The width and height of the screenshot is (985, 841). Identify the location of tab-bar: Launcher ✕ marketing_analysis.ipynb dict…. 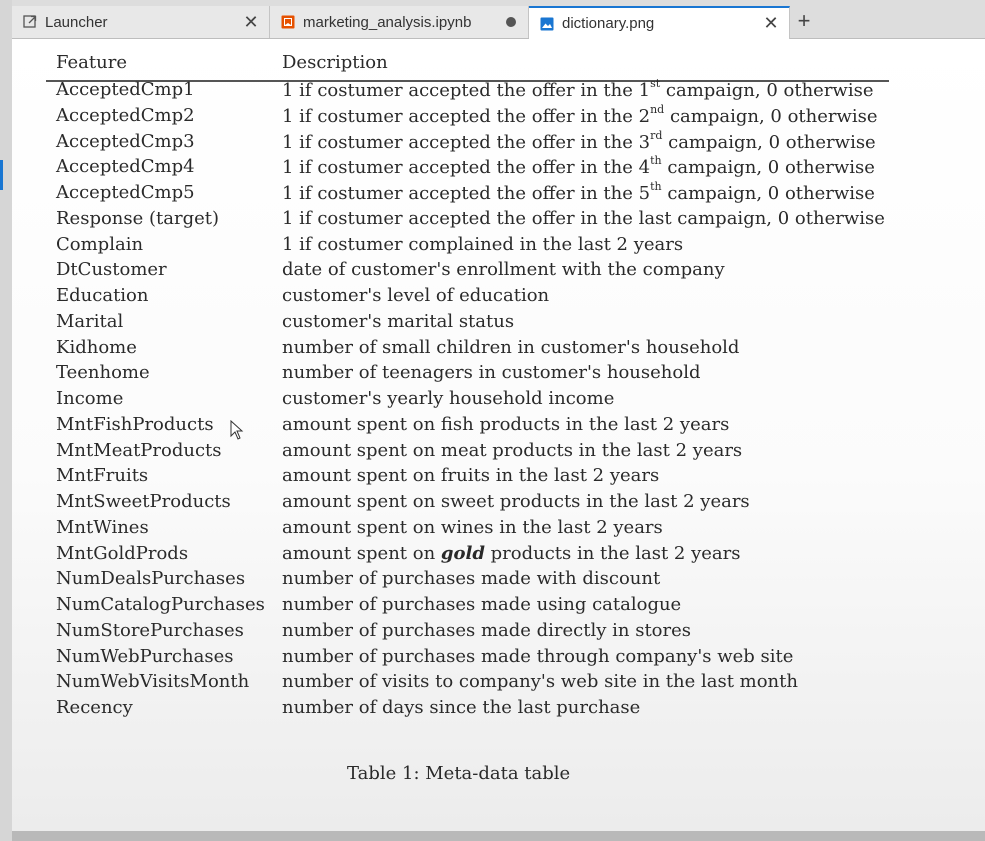
(498, 19).